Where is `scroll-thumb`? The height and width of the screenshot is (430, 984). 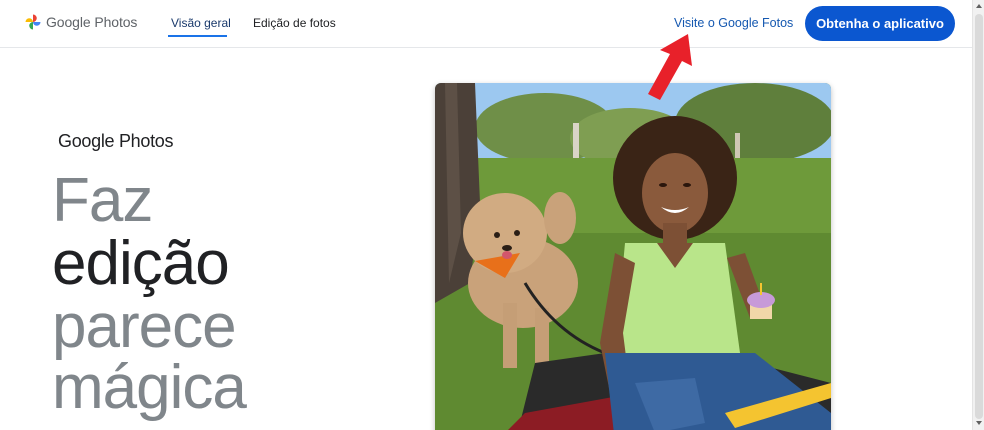
scroll-thumb is located at coordinates (979, 216).